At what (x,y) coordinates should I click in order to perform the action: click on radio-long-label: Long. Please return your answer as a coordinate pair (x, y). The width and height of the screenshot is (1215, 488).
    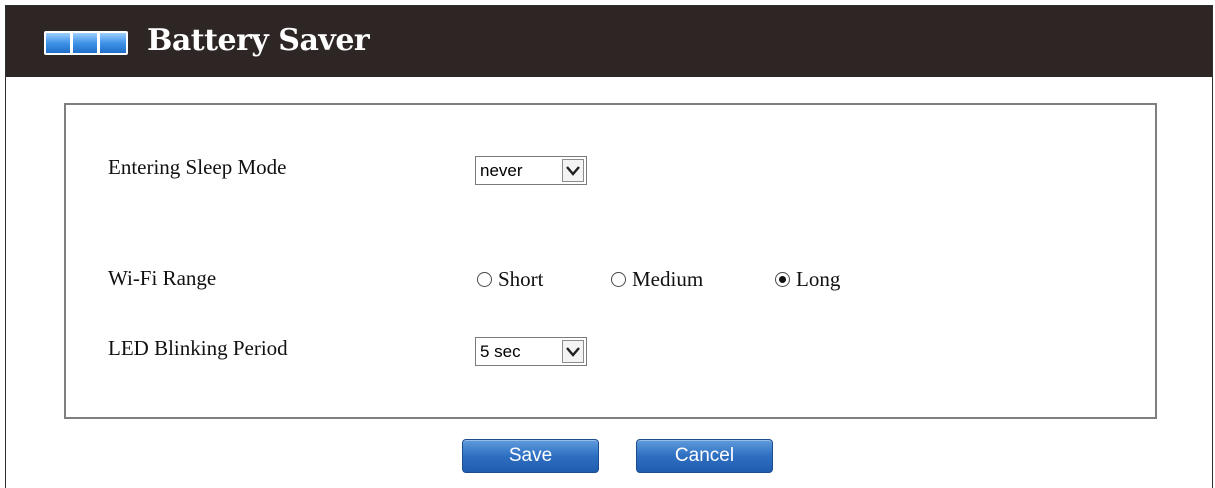
    Looking at the image, I should click on (818, 279).